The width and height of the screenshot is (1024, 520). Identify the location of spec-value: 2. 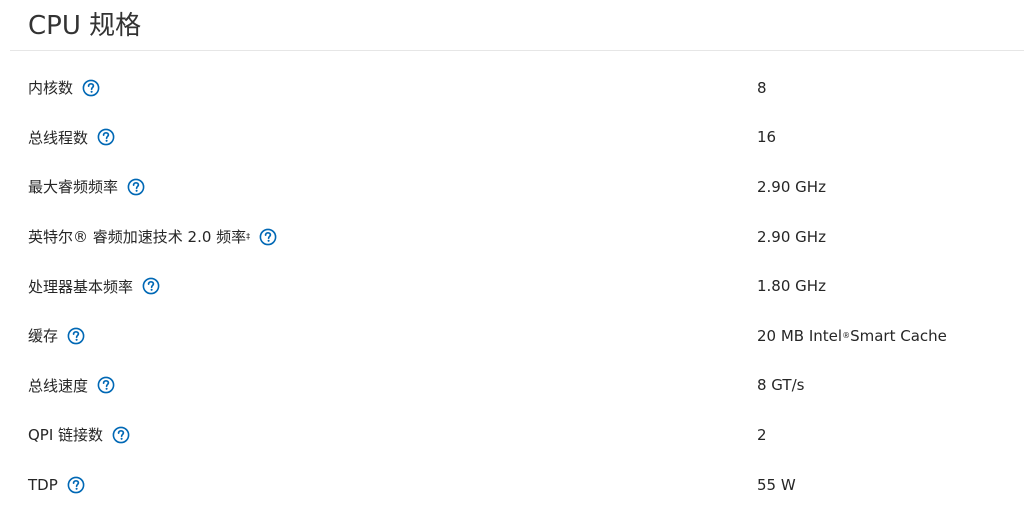
(762, 434).